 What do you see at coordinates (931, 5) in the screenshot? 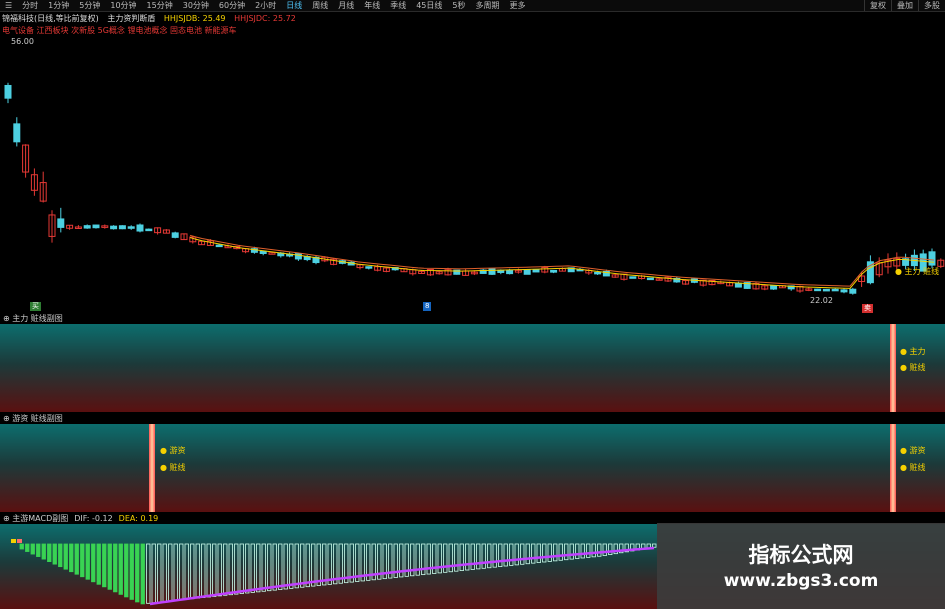
I see `toolbar-right-tab: 多股` at bounding box center [931, 5].